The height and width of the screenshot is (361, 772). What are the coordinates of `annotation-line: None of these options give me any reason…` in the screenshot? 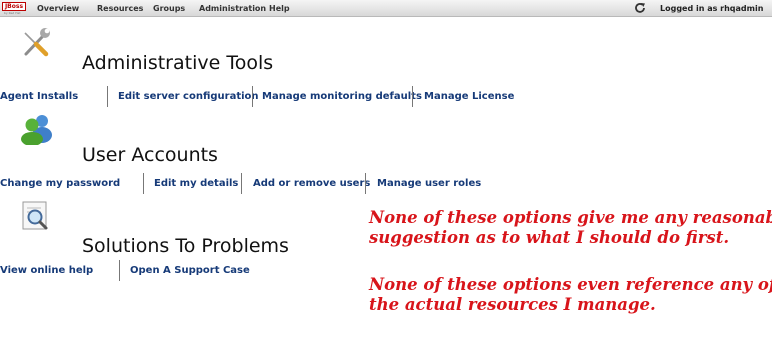 It's located at (570, 217).